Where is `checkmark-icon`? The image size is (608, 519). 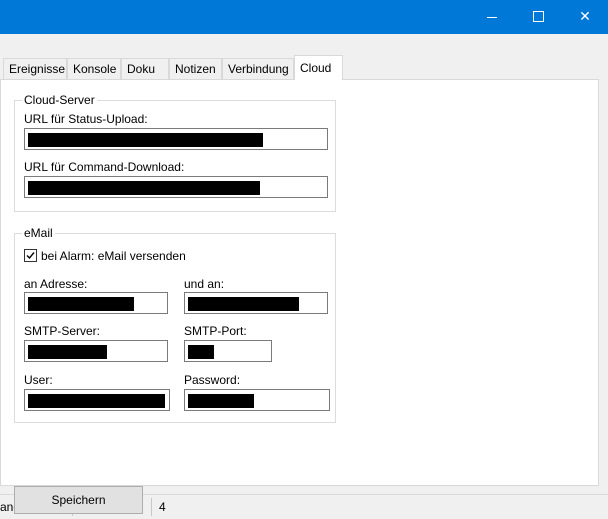
checkmark-icon is located at coordinates (30, 256).